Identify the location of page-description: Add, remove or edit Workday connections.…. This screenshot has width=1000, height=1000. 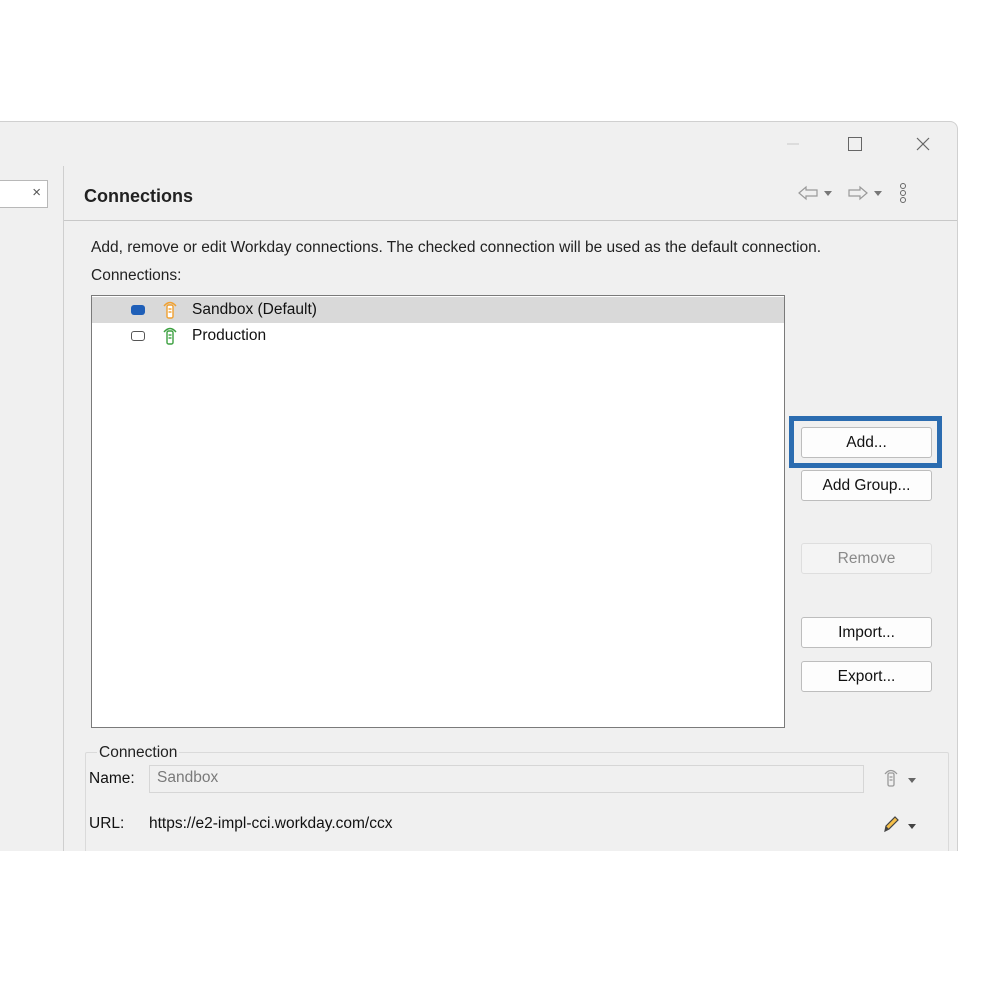
(456, 247).